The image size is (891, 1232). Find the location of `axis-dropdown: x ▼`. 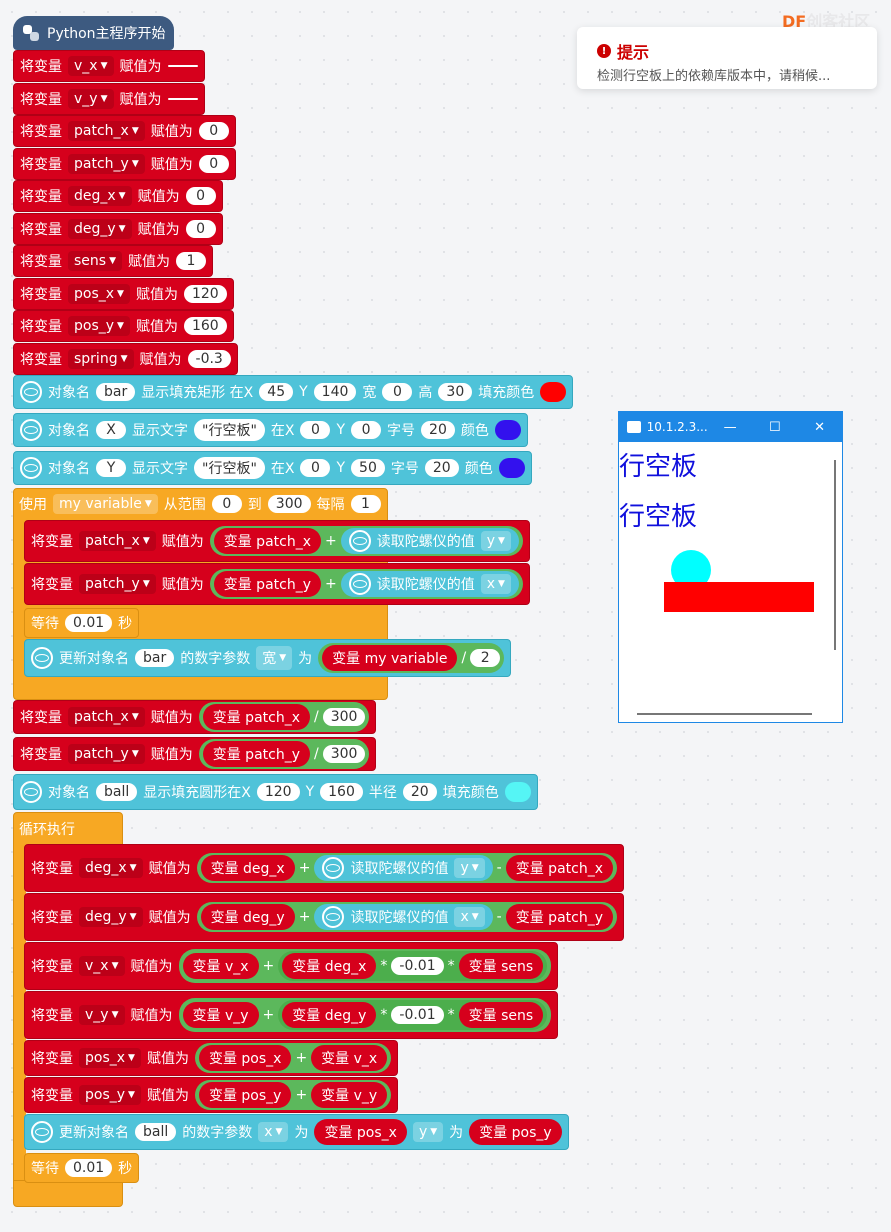

axis-dropdown: x ▼ is located at coordinates (495, 584).